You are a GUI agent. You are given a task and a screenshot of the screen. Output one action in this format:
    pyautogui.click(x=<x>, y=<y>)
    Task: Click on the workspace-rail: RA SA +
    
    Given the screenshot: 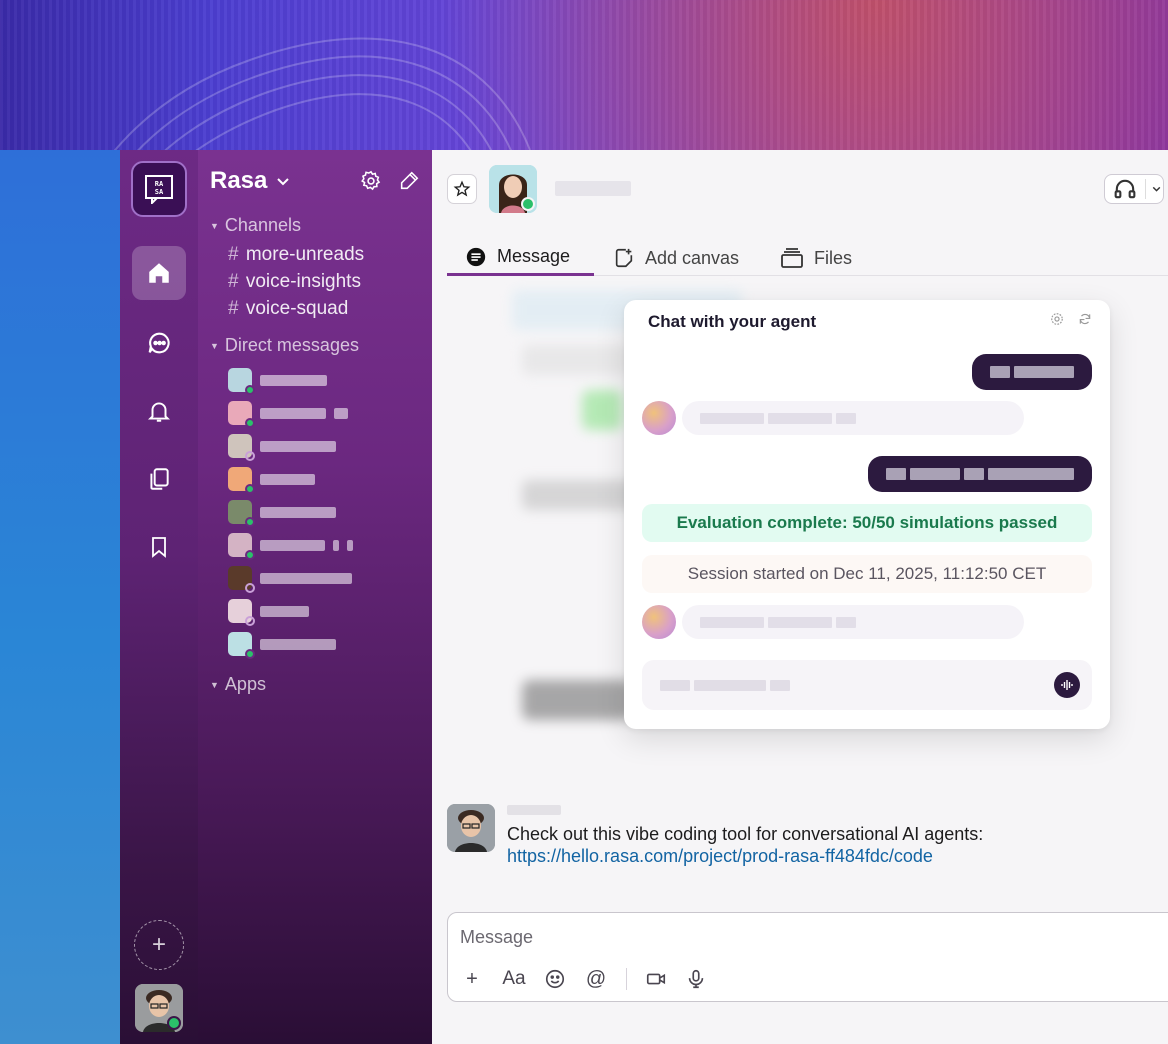 What is the action you would take?
    pyautogui.click(x=159, y=597)
    